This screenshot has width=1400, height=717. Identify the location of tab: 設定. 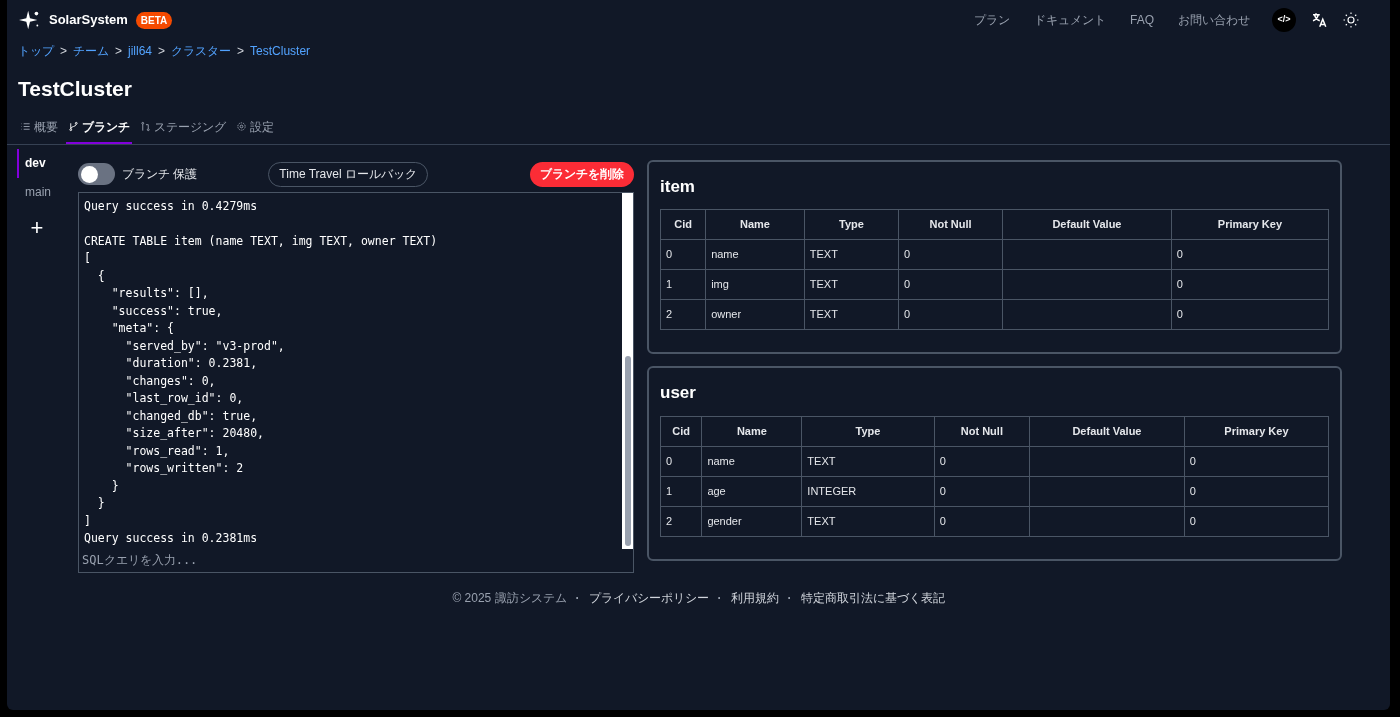
(255, 130).